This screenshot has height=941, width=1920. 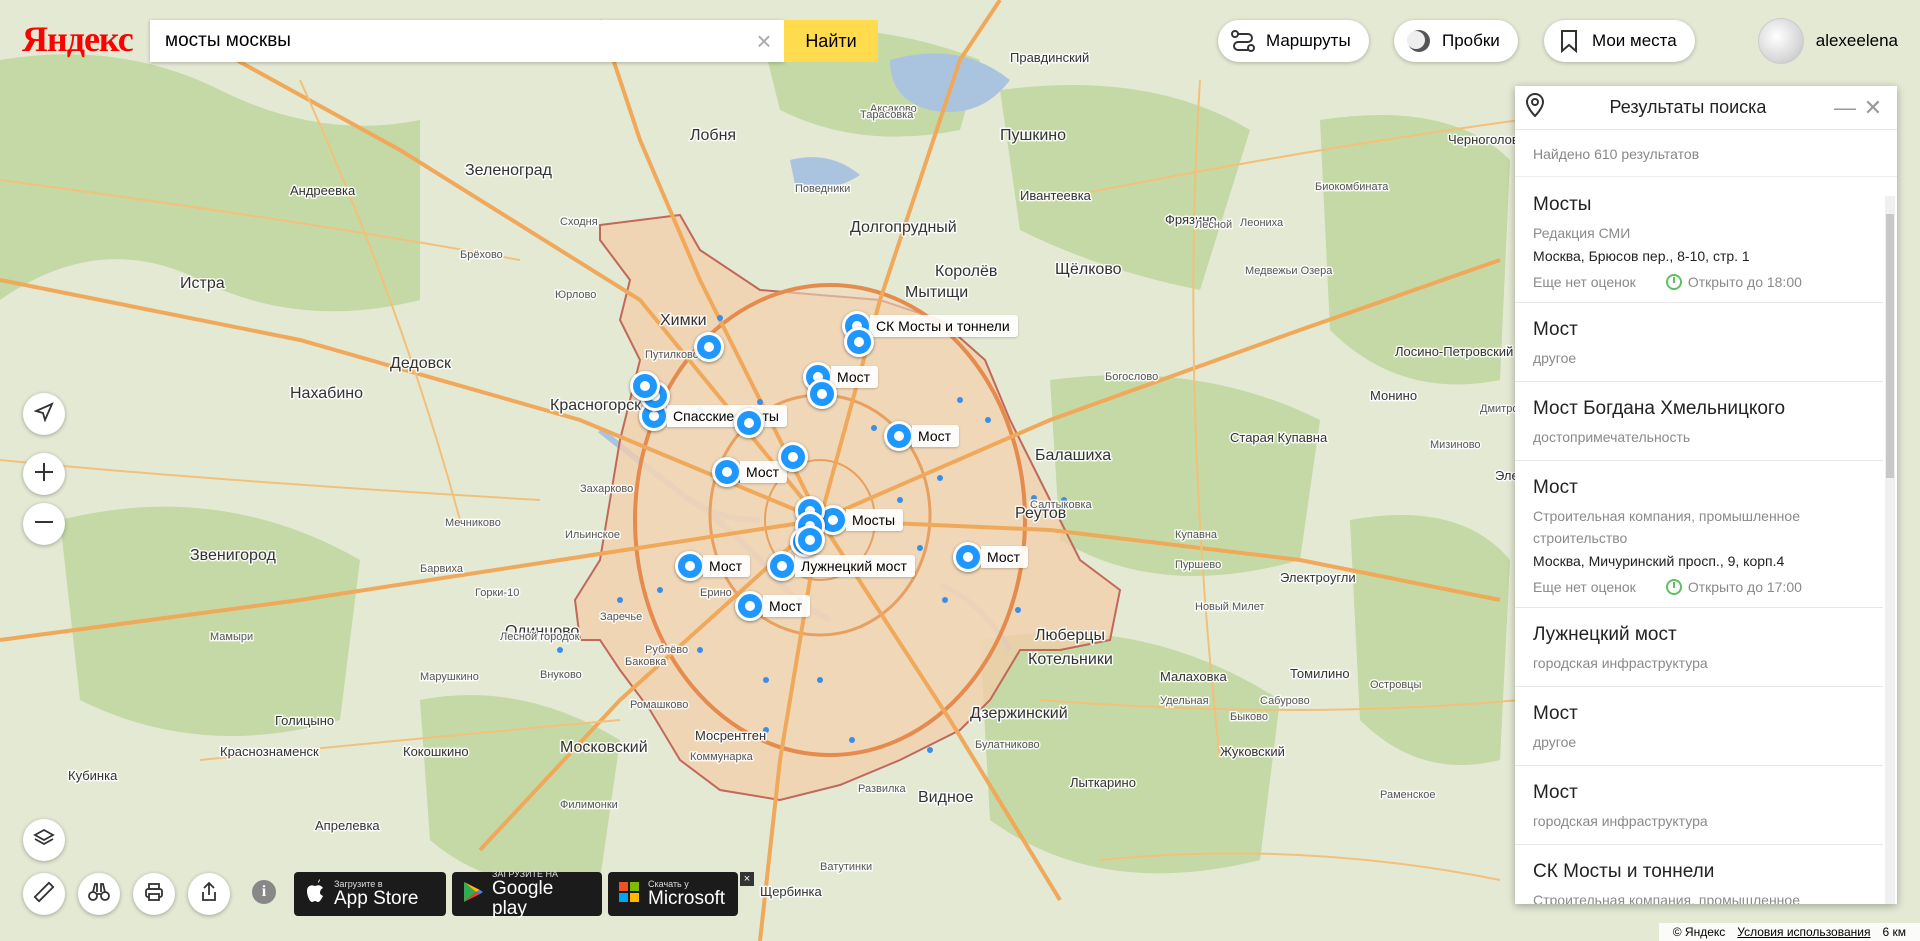 What do you see at coordinates (44, 474) in the screenshot?
I see `zoom-in-button` at bounding box center [44, 474].